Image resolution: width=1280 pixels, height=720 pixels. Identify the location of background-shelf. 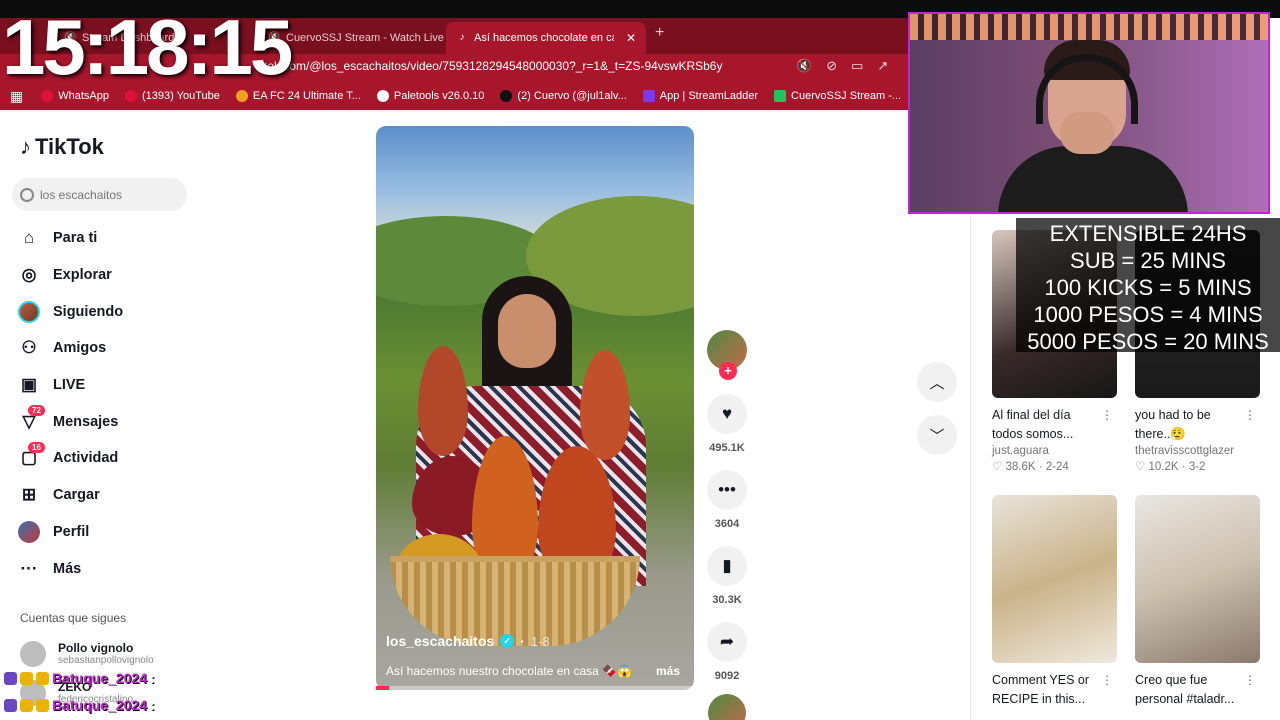
(1089, 27).